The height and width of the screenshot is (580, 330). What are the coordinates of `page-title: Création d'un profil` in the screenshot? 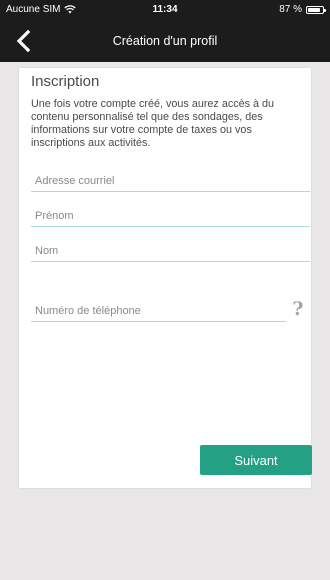 It's located at (165, 41).